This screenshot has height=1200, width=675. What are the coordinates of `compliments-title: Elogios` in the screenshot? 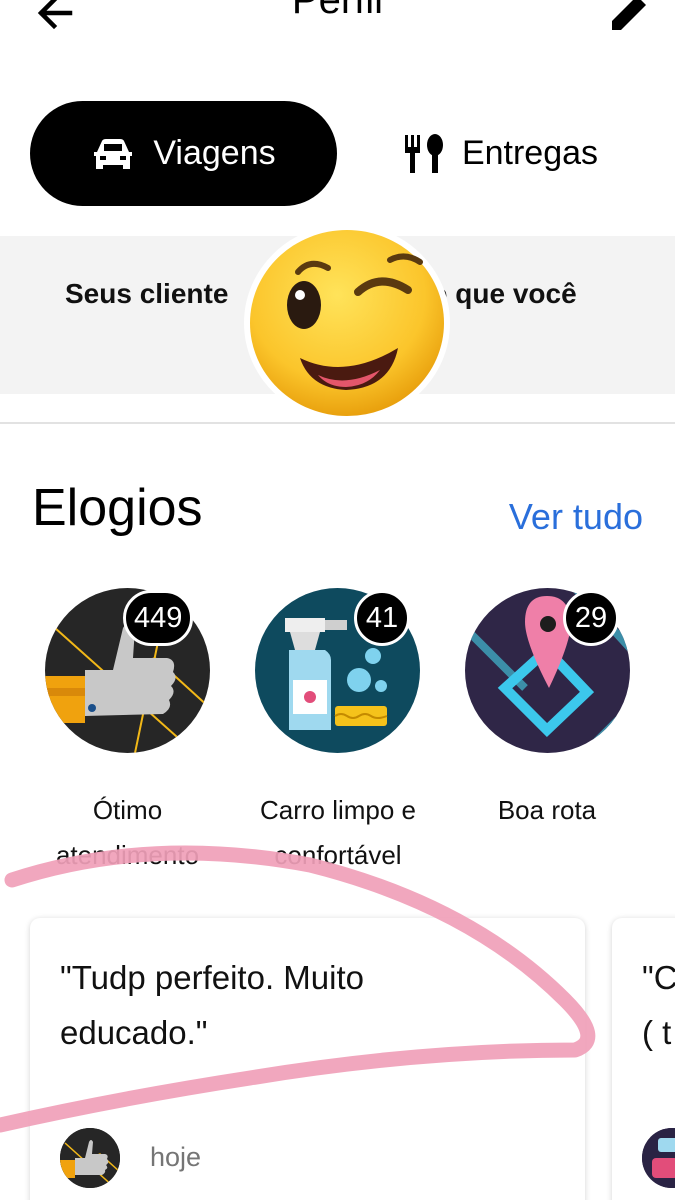 It's located at (117, 508).